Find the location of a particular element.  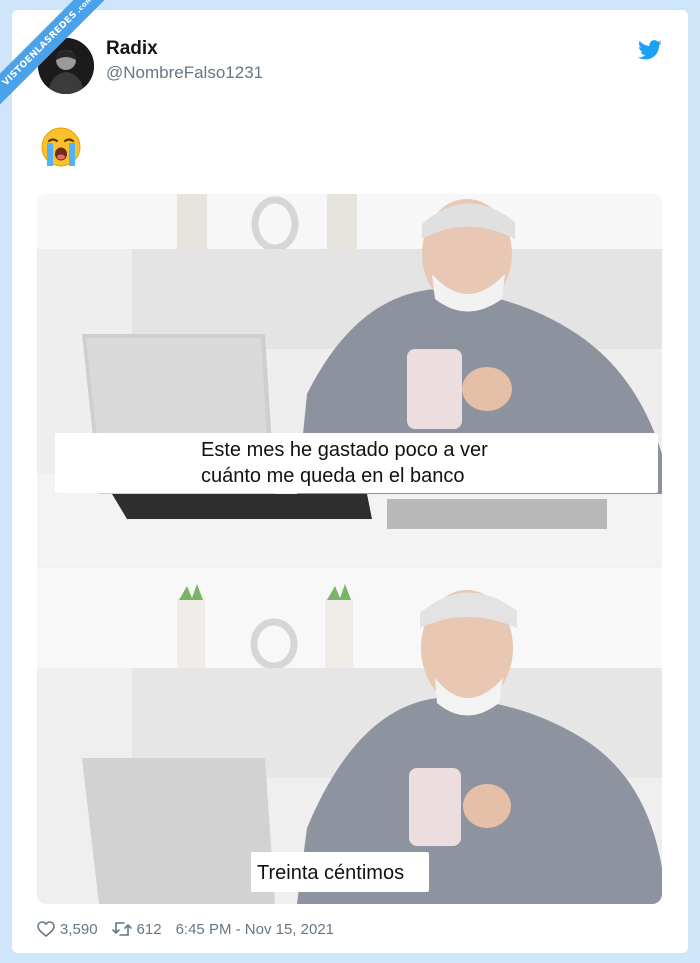

tweet-footer: 3,590 612 6:45 PM - Nov 15, 2021 is located at coordinates (192, 929).